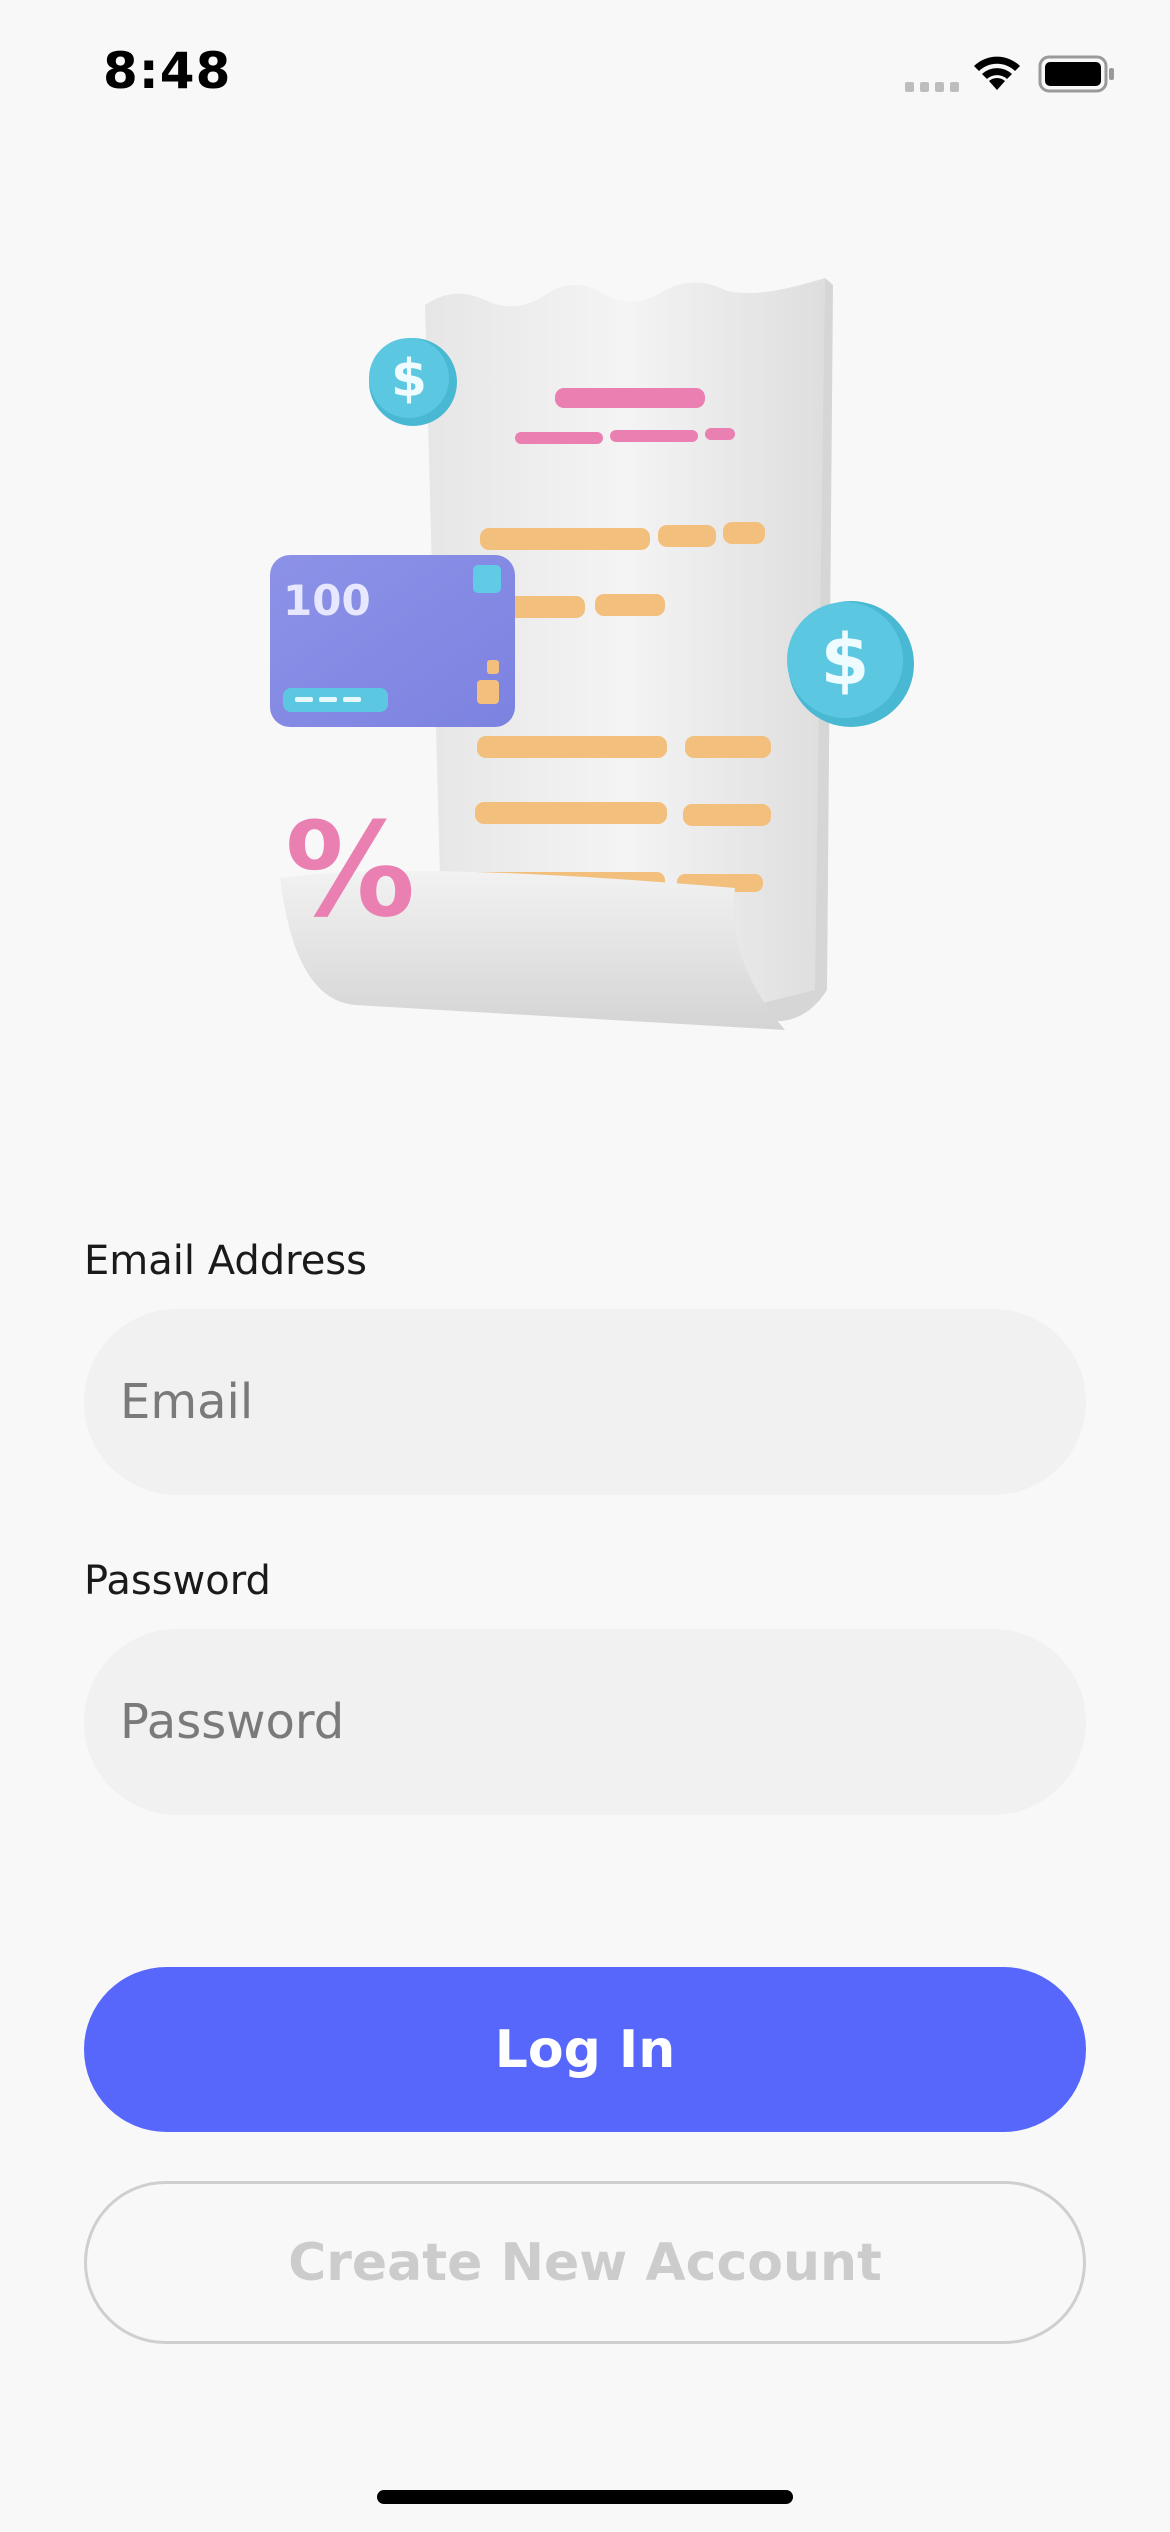  I want to click on coin-large-symbol: $, so click(845, 660).